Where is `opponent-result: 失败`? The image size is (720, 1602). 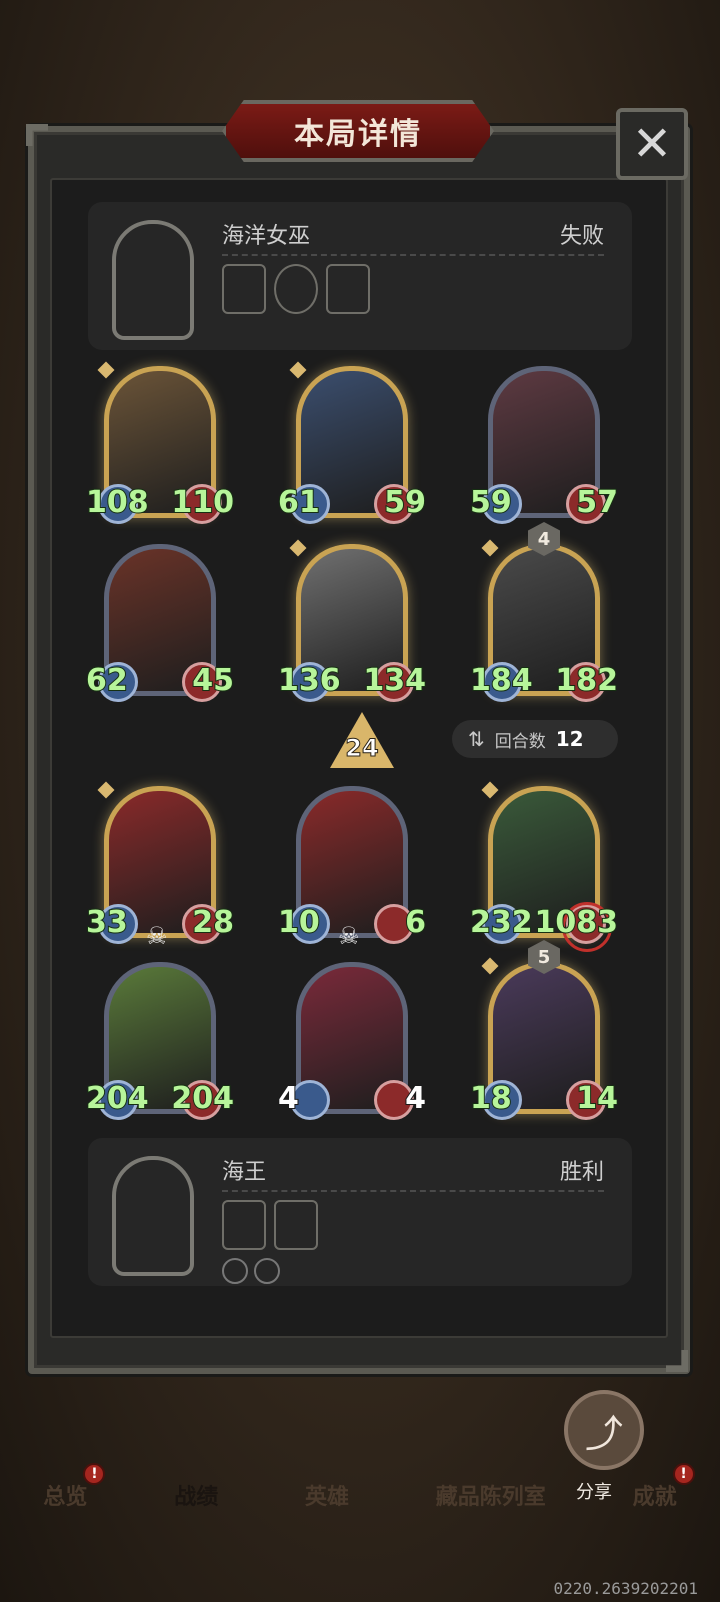
opponent-result: 失败 is located at coordinates (581, 236).